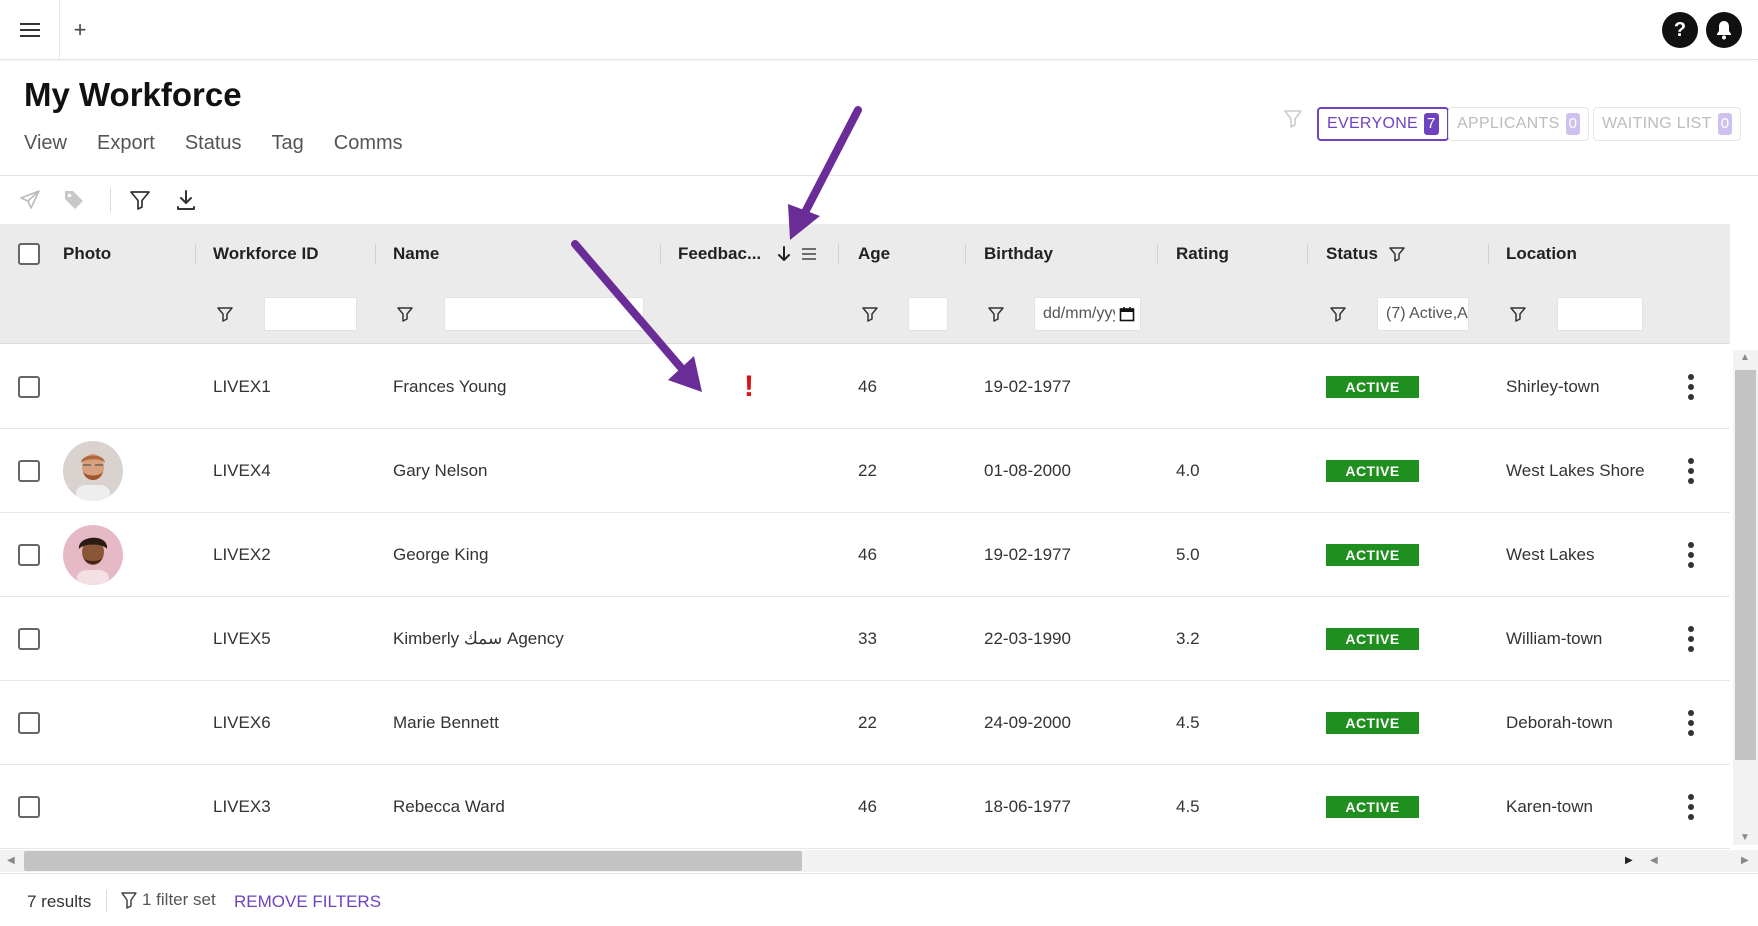 Image resolution: width=1758 pixels, height=926 pixels. Describe the element at coordinates (30, 200) in the screenshot. I see `send-message-icon` at that location.